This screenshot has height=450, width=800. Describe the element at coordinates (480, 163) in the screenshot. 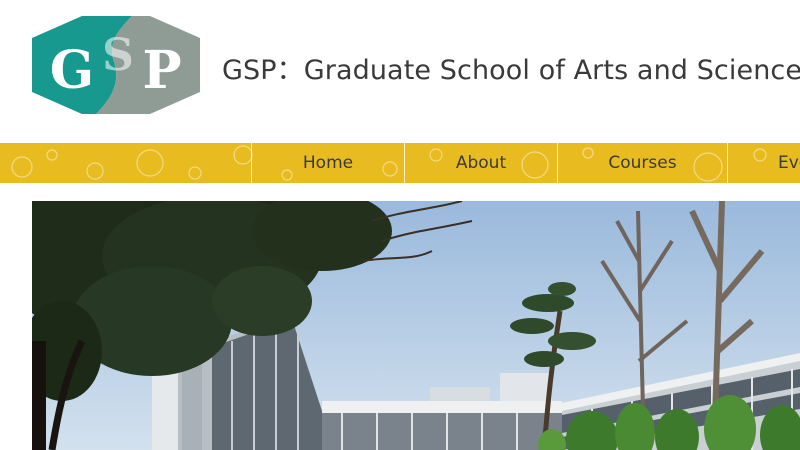

I see `nav-about: About` at that location.